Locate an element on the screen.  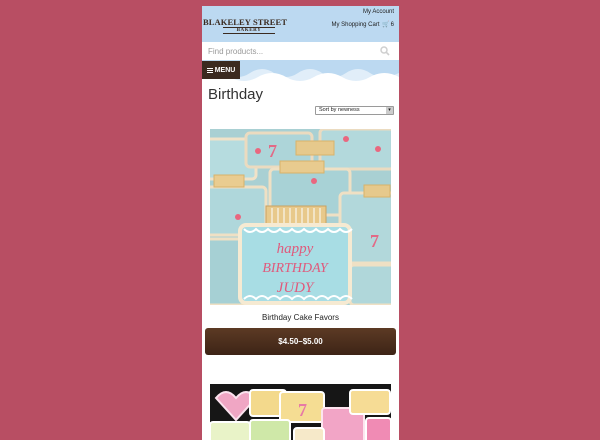
menu-button: MENU is located at coordinates (221, 70).